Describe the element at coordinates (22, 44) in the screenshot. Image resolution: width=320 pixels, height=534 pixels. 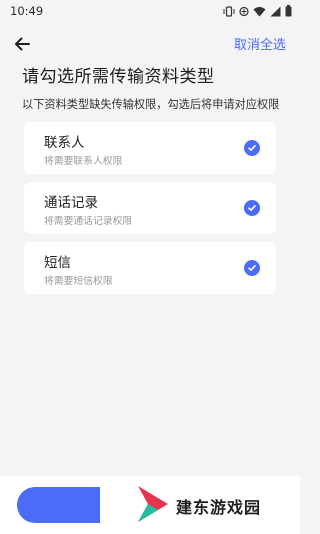
I see `back-button` at that location.